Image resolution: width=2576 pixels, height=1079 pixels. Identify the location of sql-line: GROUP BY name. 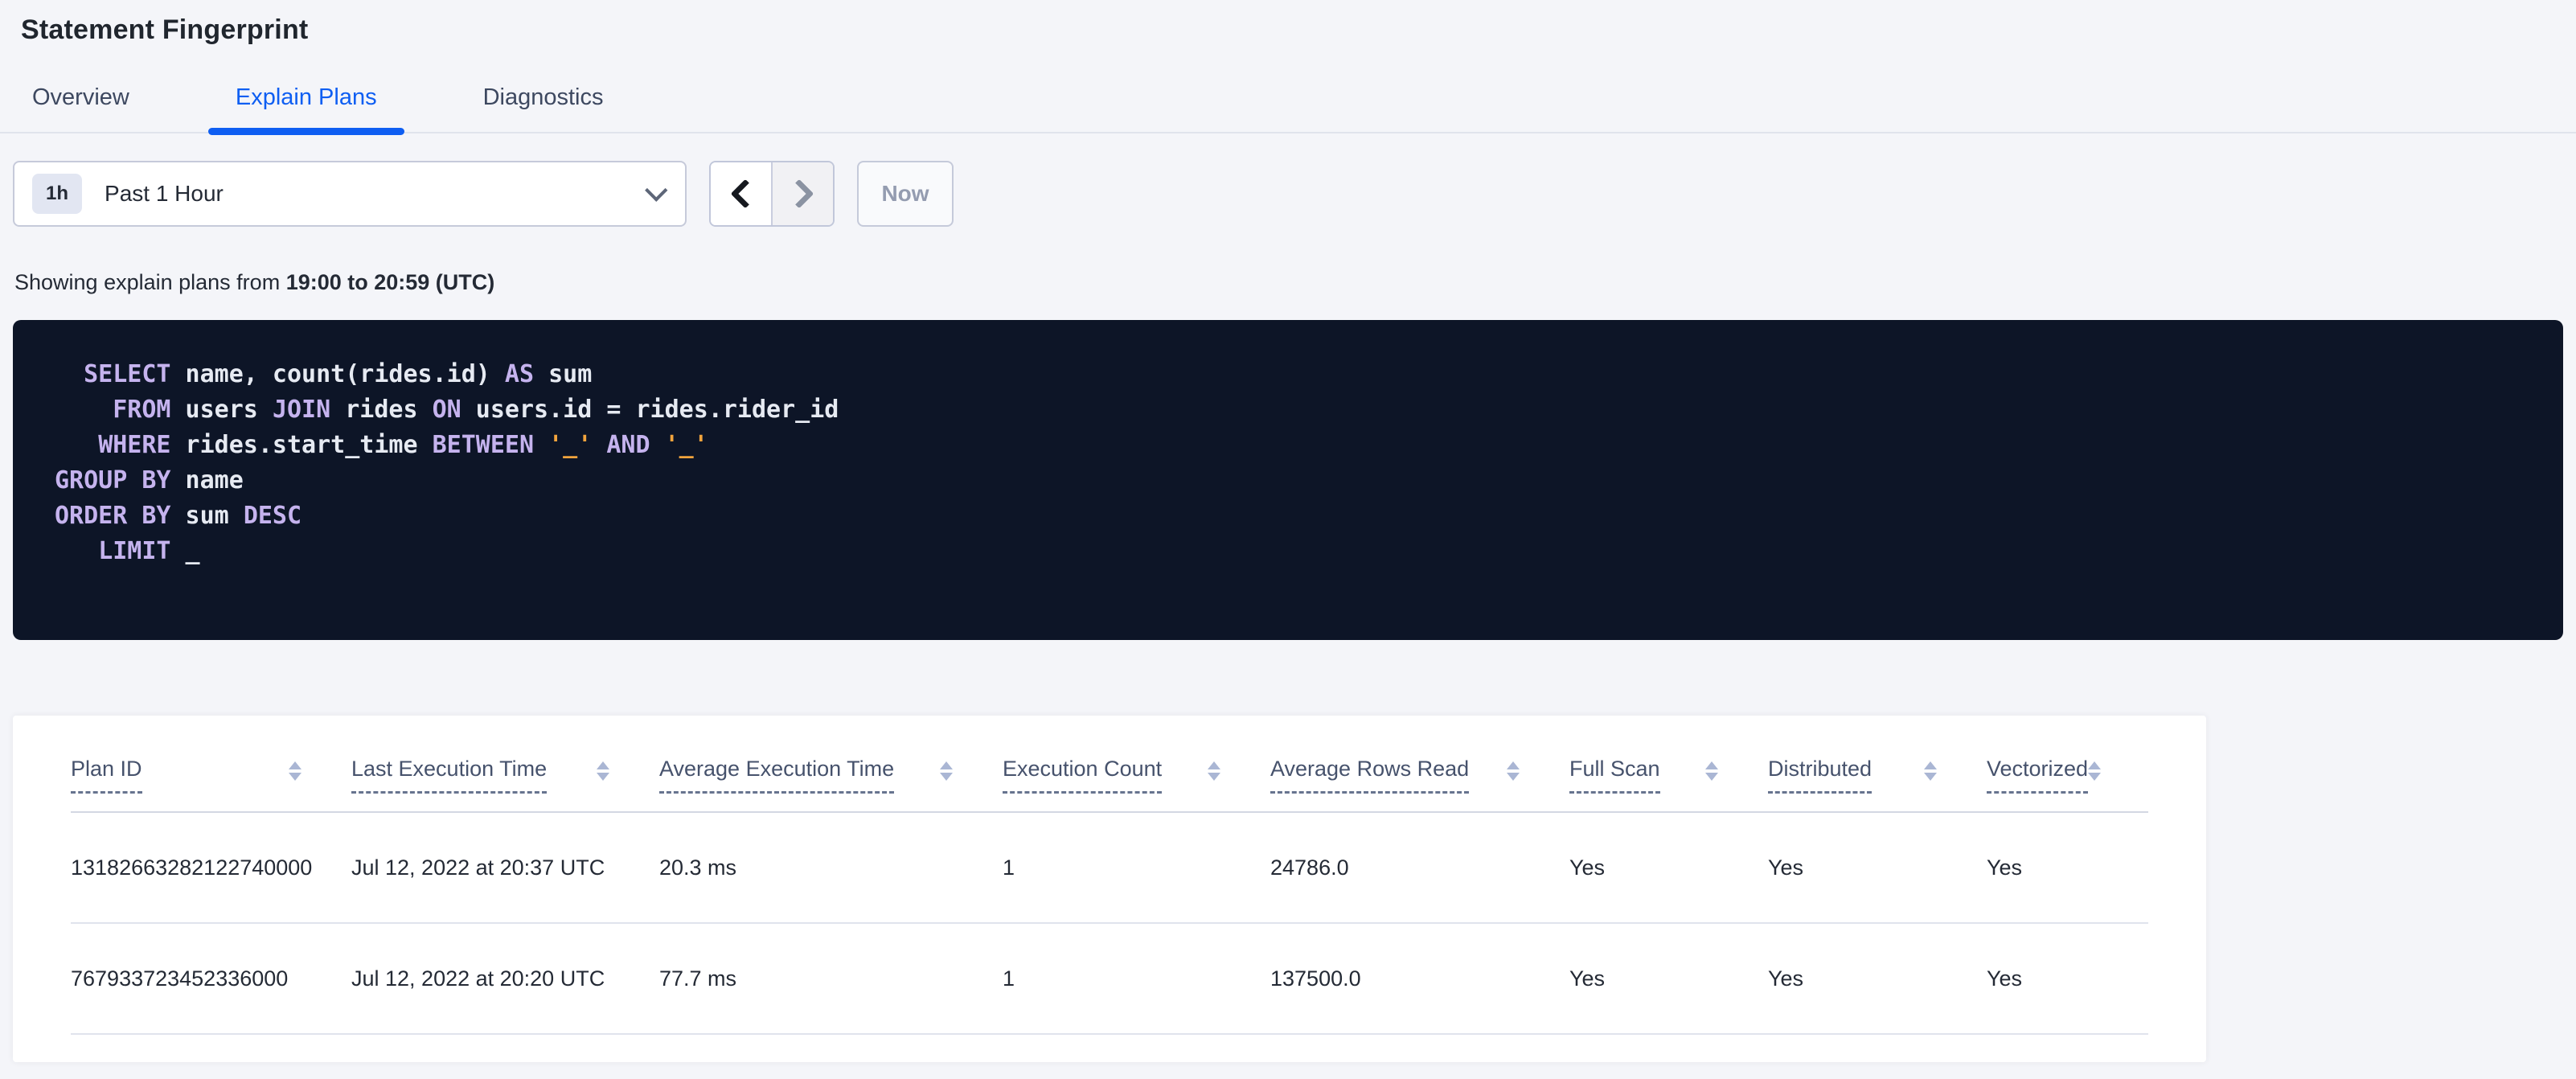
(1293, 480).